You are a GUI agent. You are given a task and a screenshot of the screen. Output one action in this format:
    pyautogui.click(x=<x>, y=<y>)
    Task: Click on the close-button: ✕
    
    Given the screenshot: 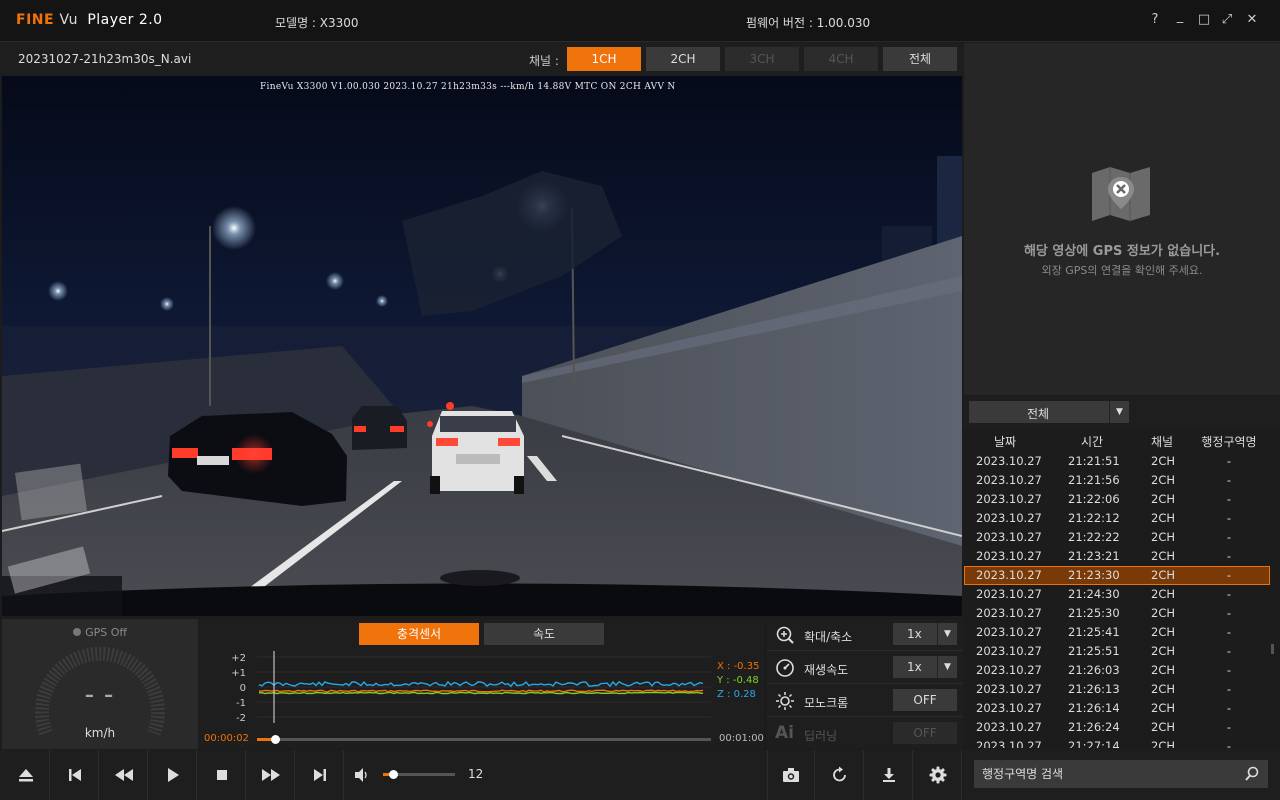 What is the action you would take?
    pyautogui.click(x=1252, y=20)
    